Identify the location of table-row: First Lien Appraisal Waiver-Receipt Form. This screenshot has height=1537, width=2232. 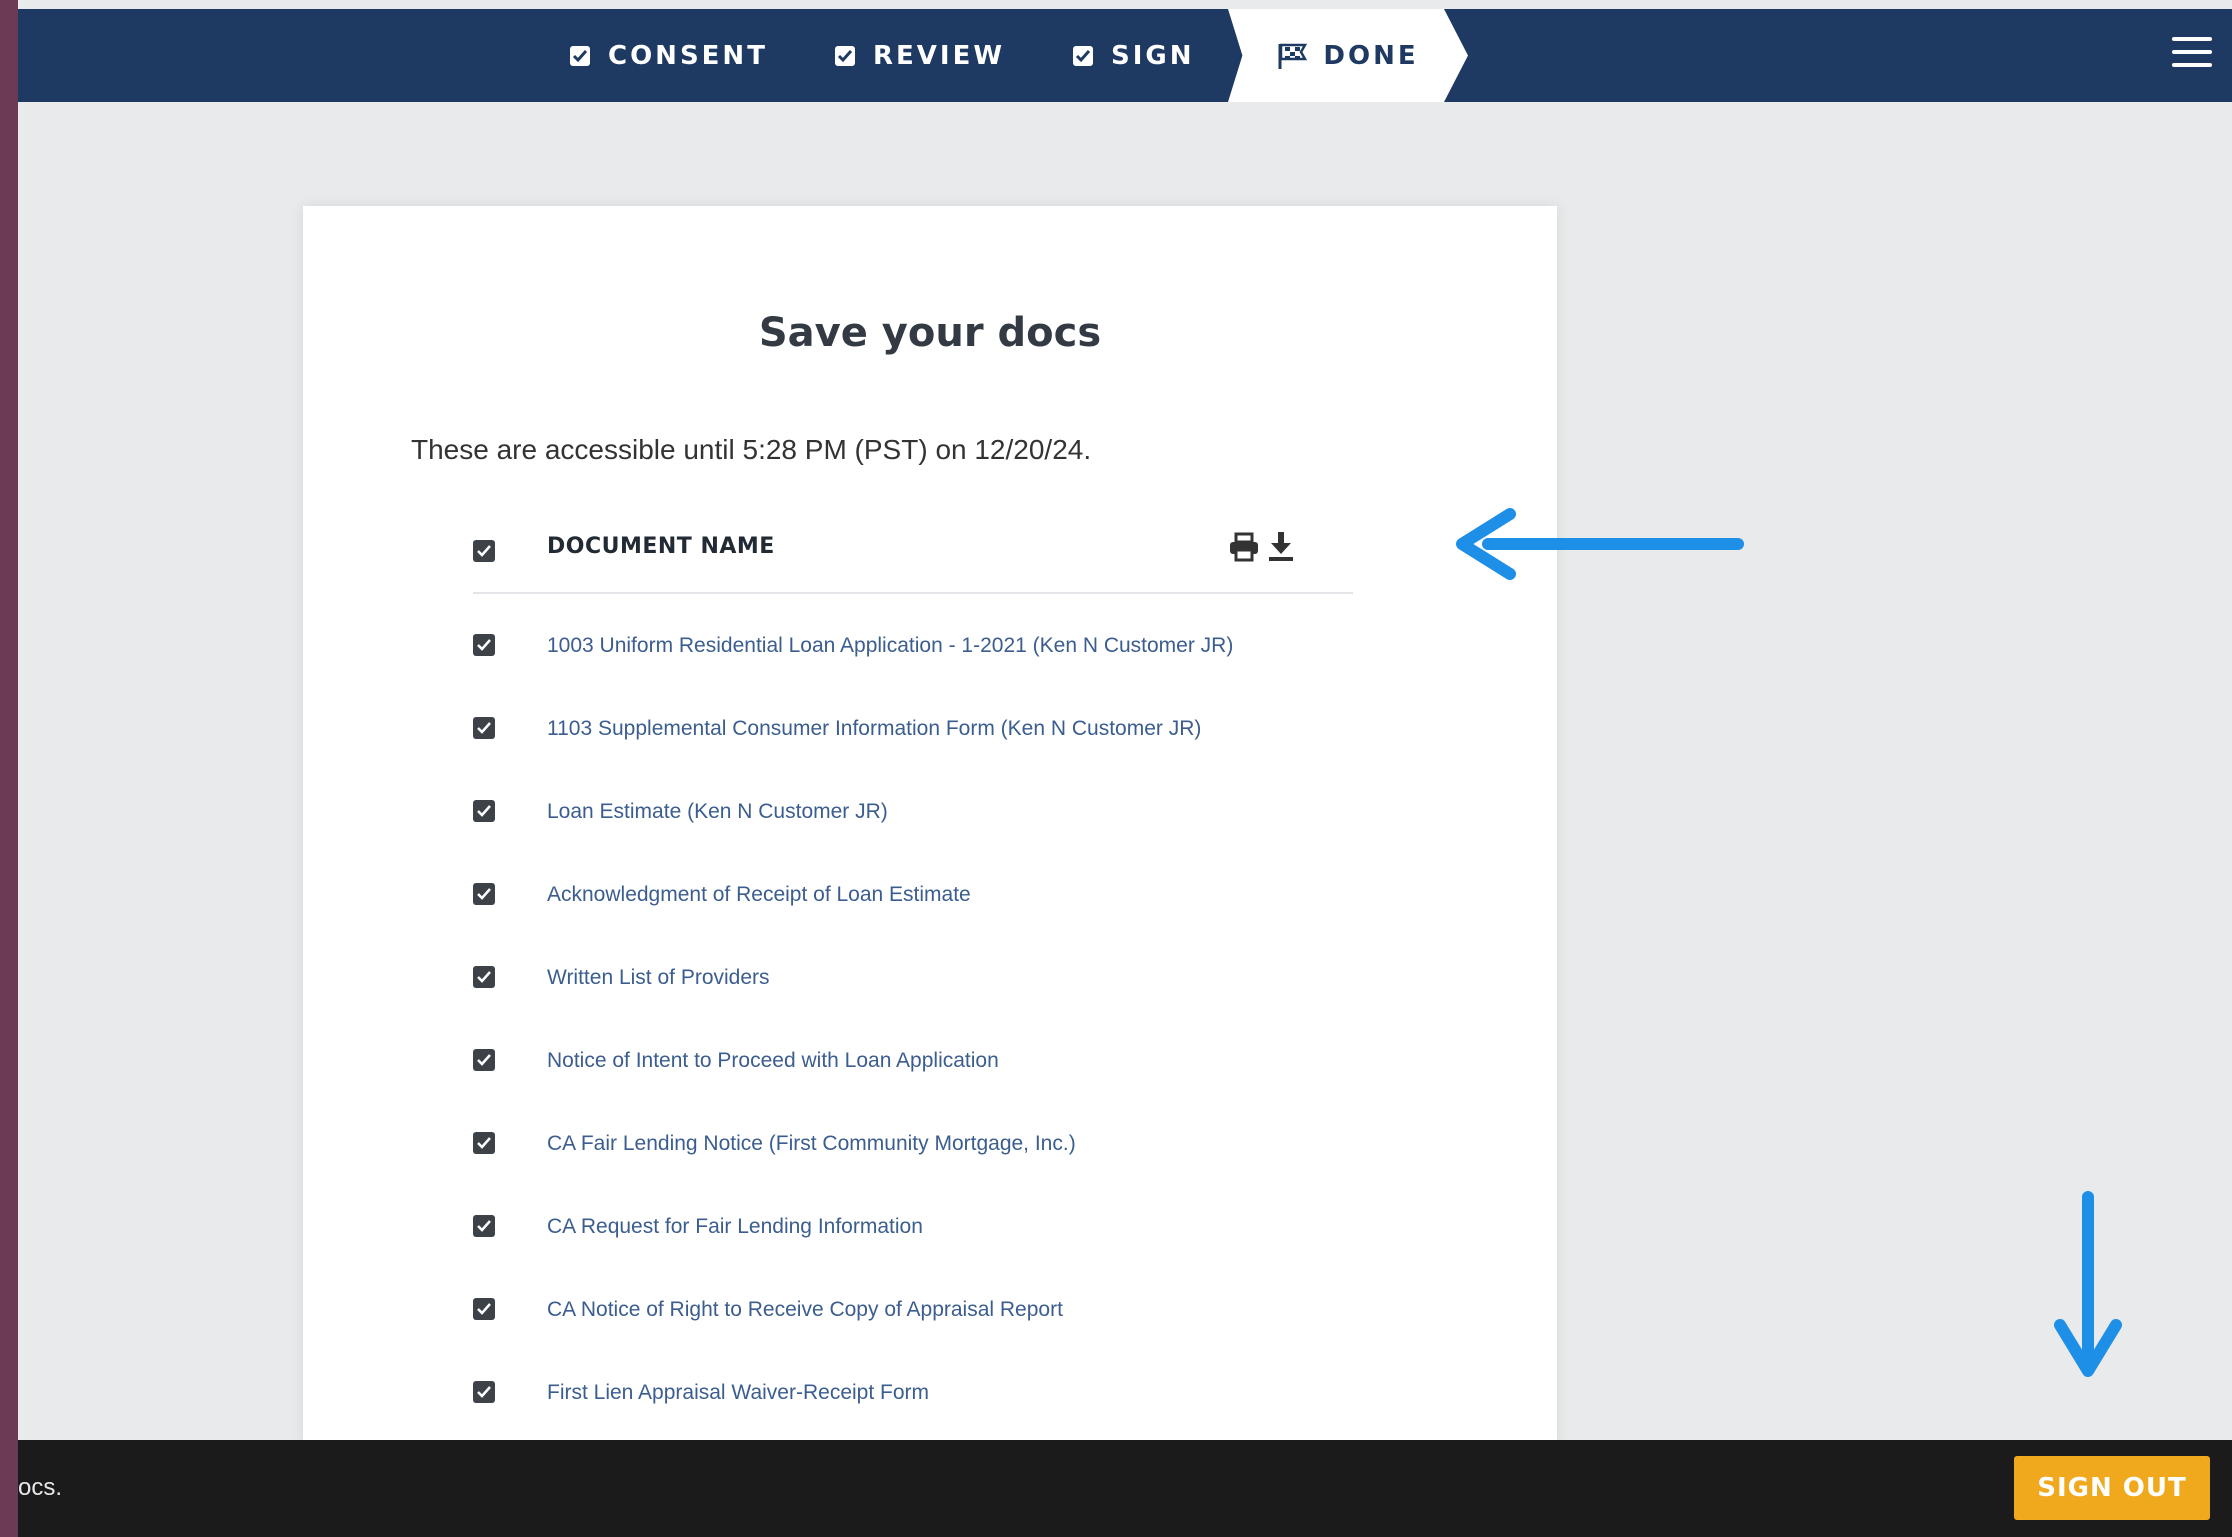
(913, 1397).